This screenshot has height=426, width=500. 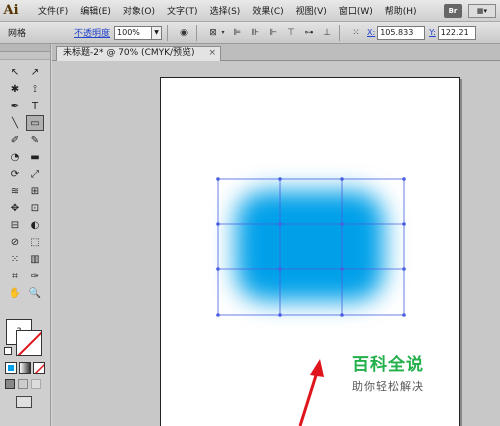 What do you see at coordinates (356, 10) in the screenshot?
I see `menu-window: 窗口(W)` at bounding box center [356, 10].